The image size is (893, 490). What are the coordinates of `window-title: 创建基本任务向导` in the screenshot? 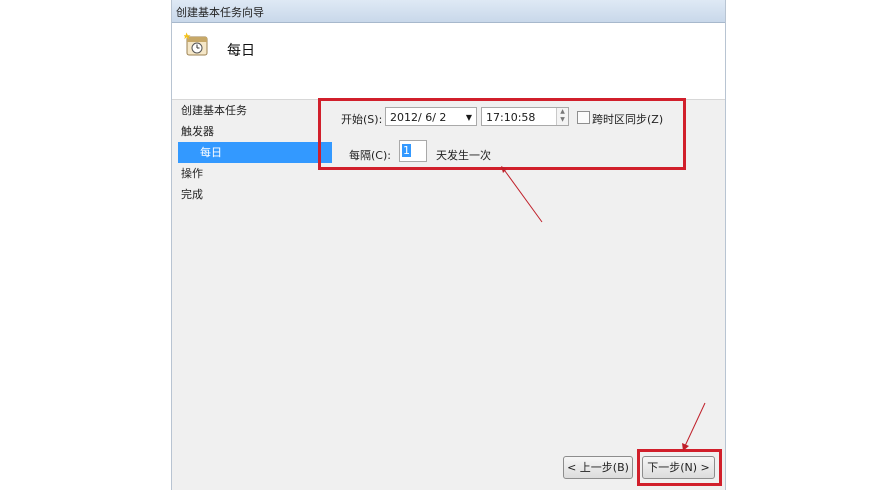 It's located at (220, 12).